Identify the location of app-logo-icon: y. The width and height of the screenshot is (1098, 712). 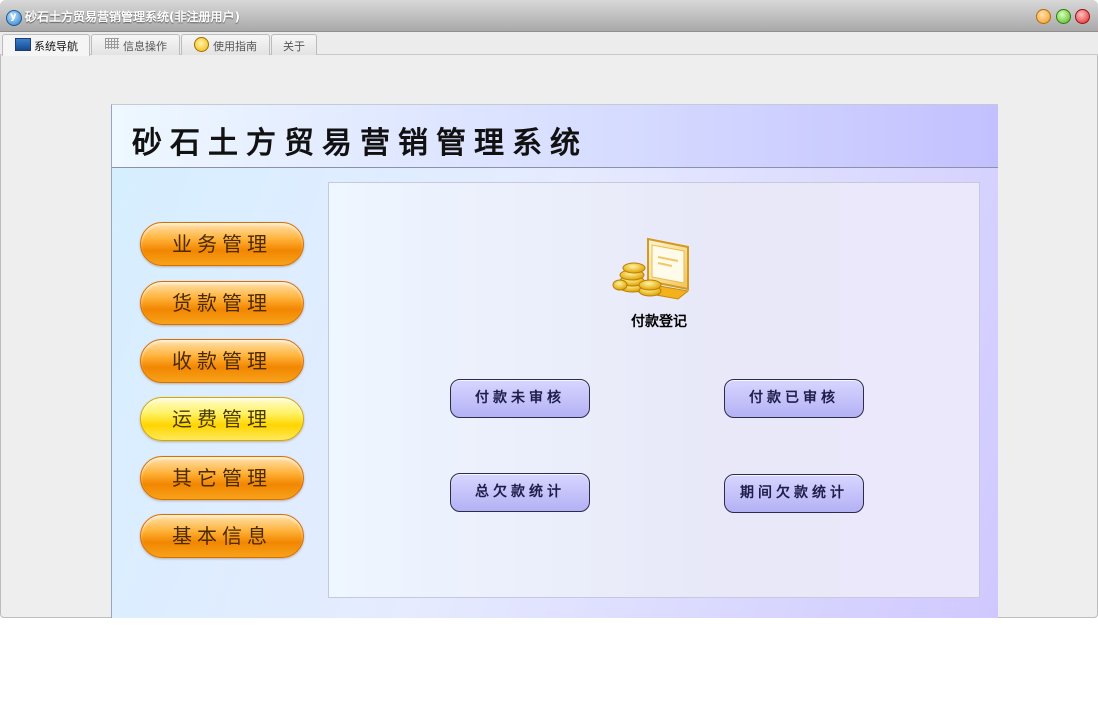
(14, 18).